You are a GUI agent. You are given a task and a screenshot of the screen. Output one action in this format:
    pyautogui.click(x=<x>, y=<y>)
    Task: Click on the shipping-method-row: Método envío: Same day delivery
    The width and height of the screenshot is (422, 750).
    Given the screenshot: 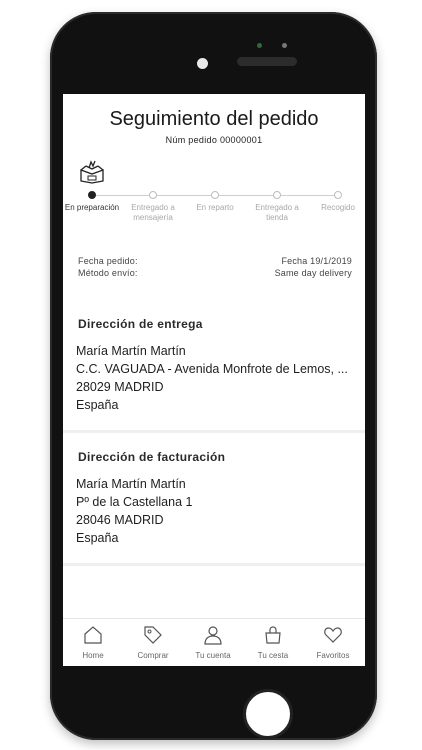 What is the action you would take?
    pyautogui.click(x=215, y=273)
    